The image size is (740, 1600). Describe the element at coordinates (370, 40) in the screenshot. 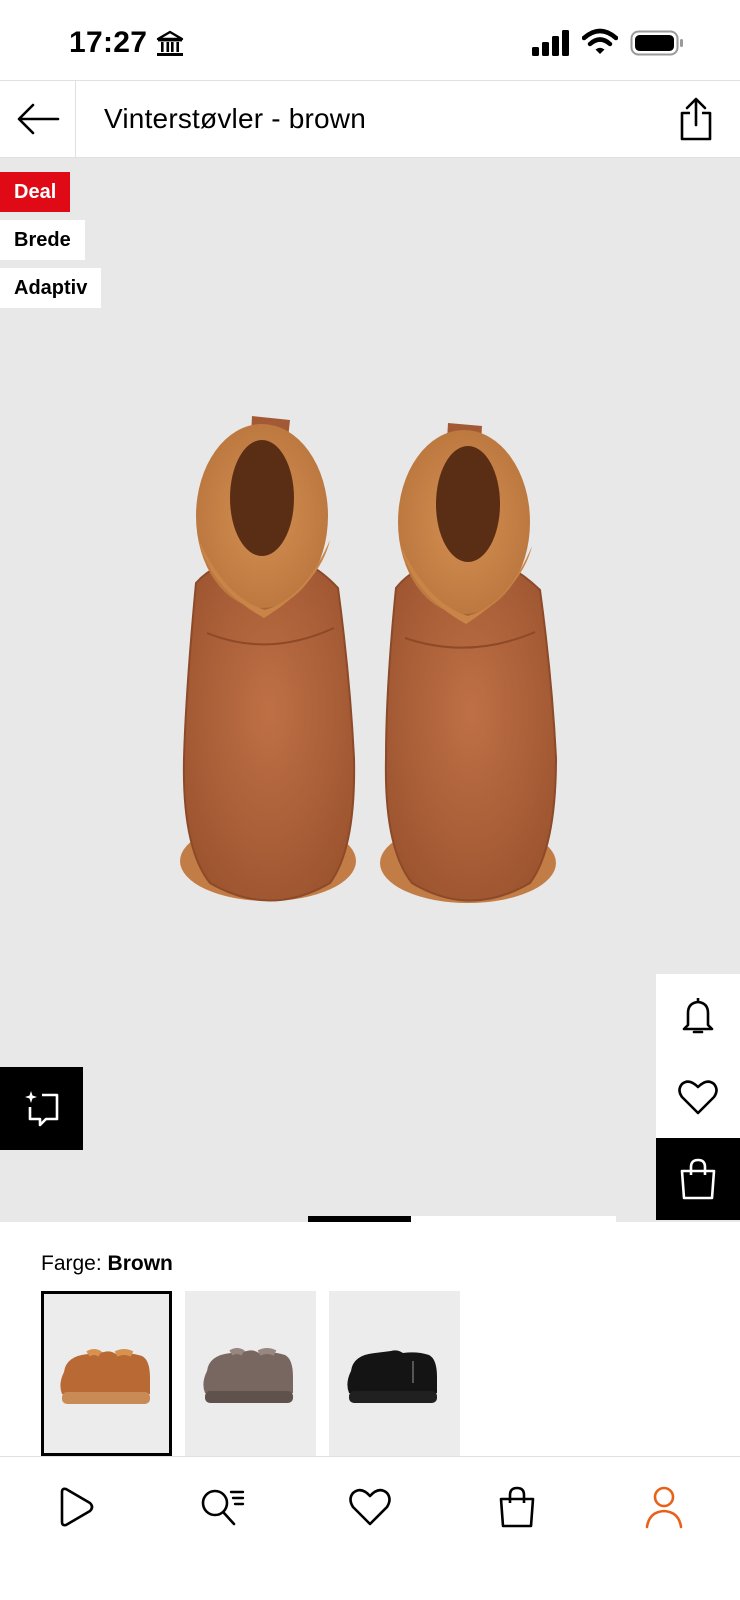

I see `status-bar: 17:27` at that location.